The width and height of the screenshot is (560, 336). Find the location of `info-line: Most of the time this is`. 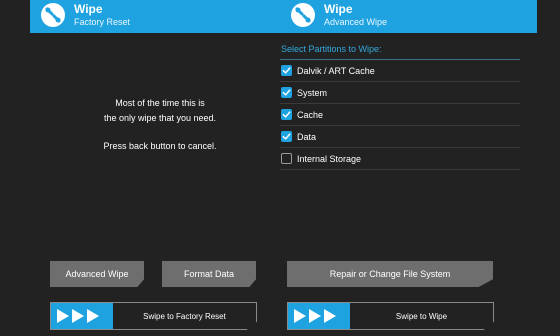

info-line: Most of the time this is is located at coordinates (160, 103).